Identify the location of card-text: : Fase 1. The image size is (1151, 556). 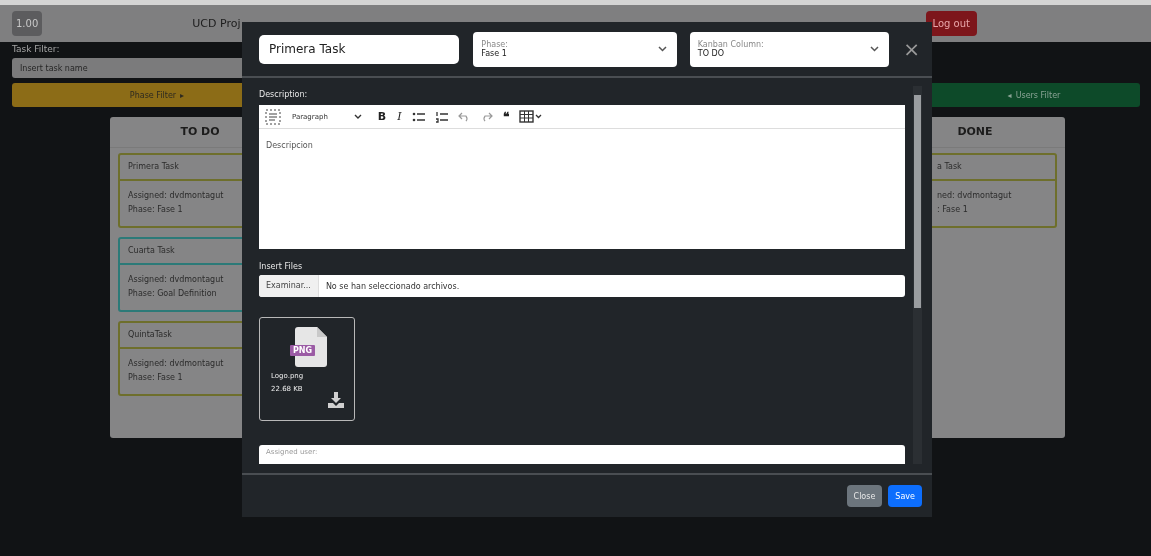
(953, 210).